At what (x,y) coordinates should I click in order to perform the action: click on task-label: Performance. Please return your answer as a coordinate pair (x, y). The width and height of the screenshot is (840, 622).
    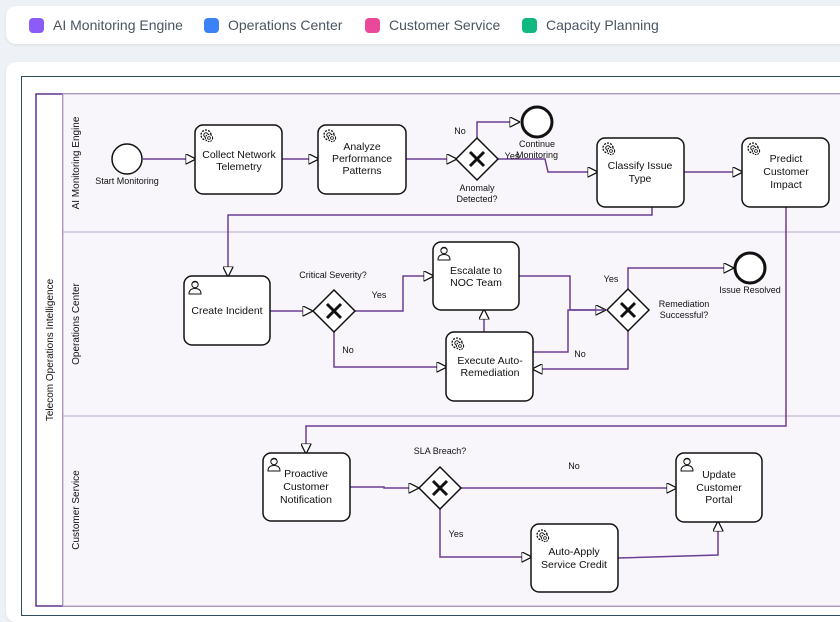
    Looking at the image, I should click on (362, 159).